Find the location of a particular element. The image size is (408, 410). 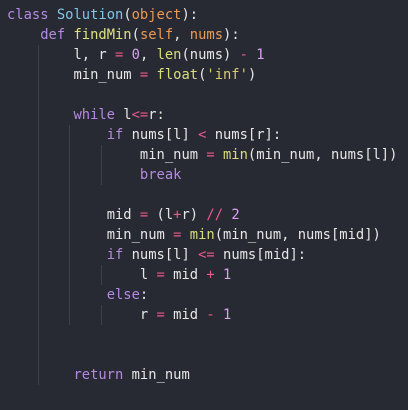

code-token: object is located at coordinates (156, 15).